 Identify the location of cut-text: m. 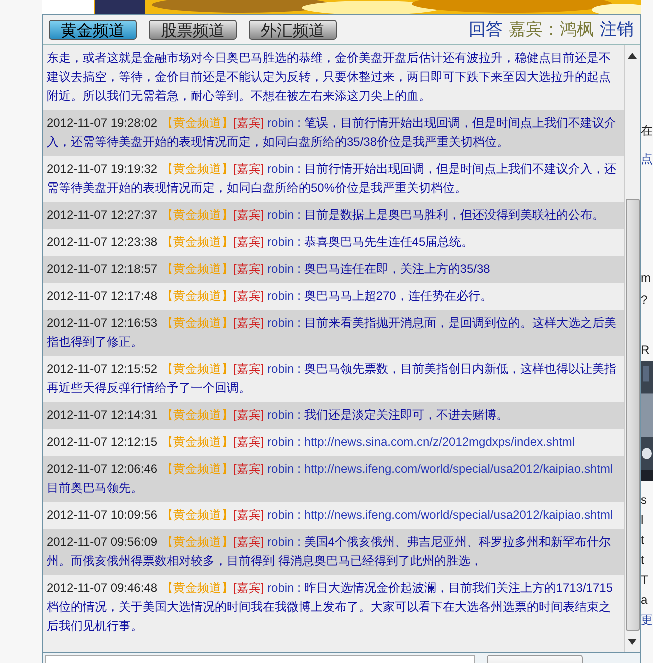
(646, 278).